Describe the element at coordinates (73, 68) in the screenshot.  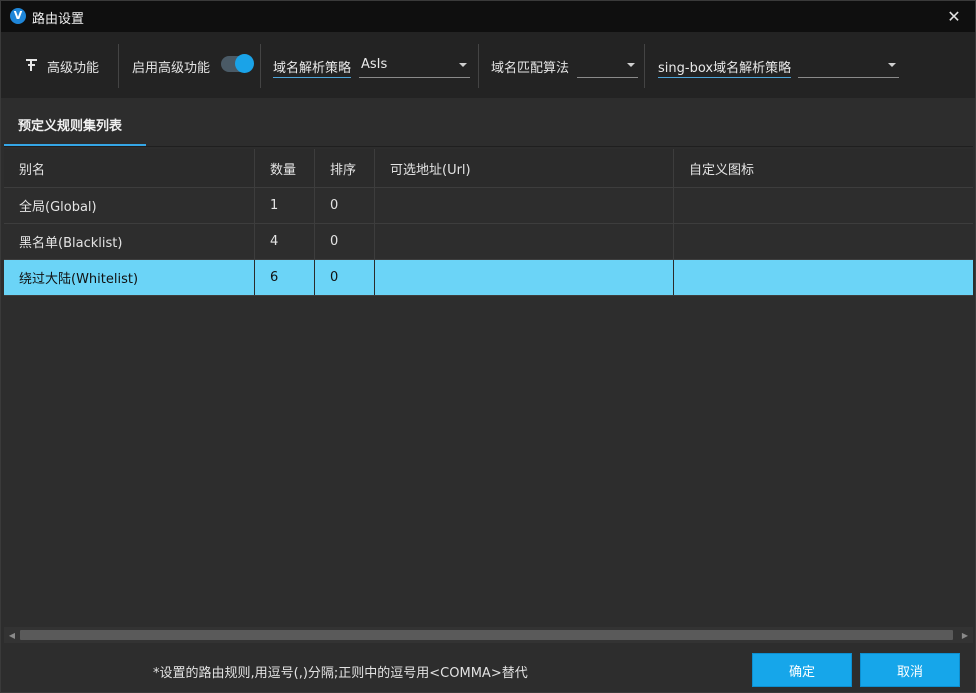
I see `advanced-features-label: 高级功能` at that location.